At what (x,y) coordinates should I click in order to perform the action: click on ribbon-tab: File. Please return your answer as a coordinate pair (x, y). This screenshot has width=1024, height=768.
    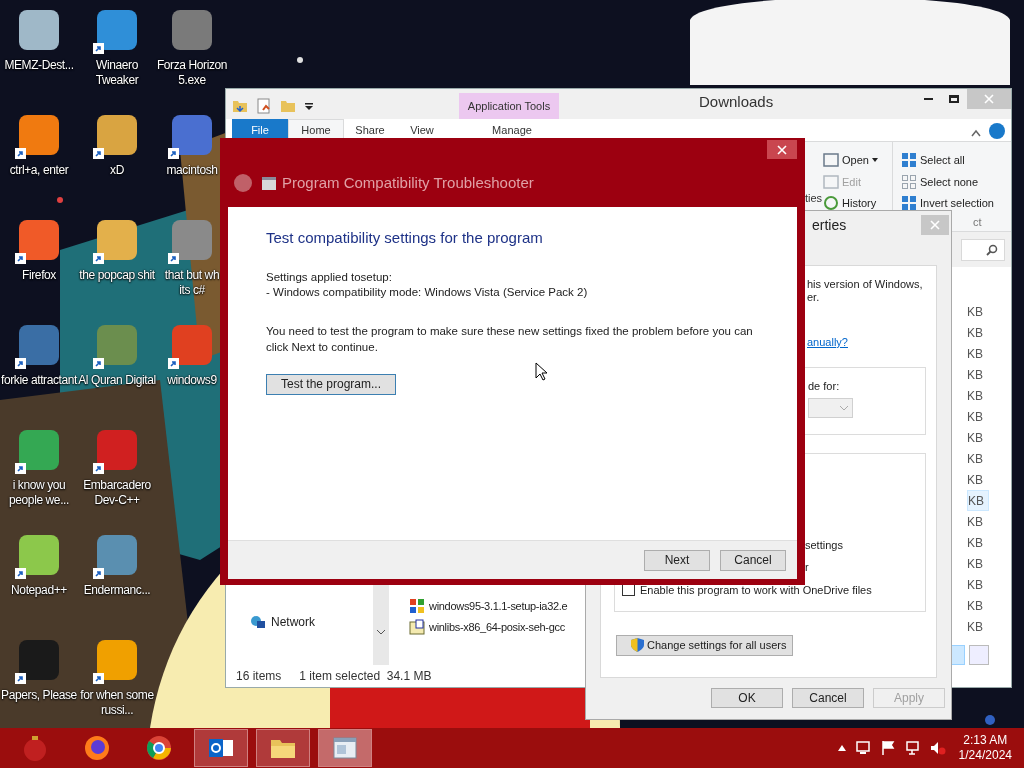
    Looking at the image, I should click on (260, 130).